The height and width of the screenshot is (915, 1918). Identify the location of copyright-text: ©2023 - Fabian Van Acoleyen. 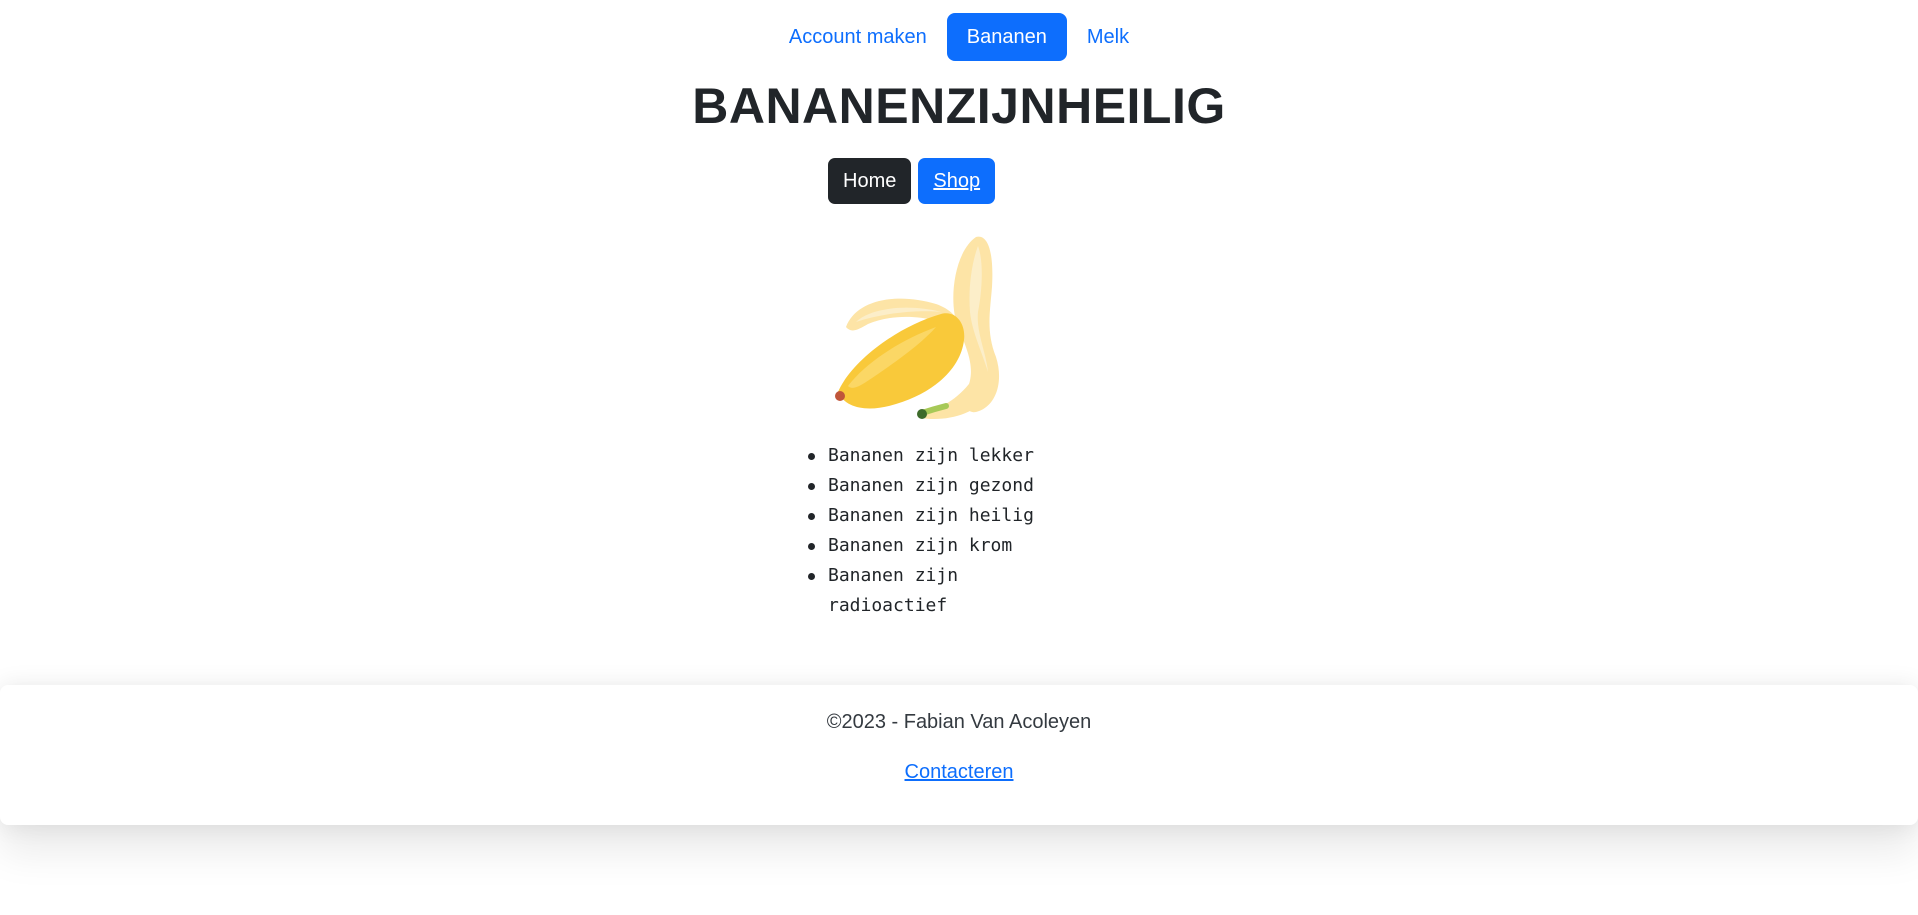
(959, 722).